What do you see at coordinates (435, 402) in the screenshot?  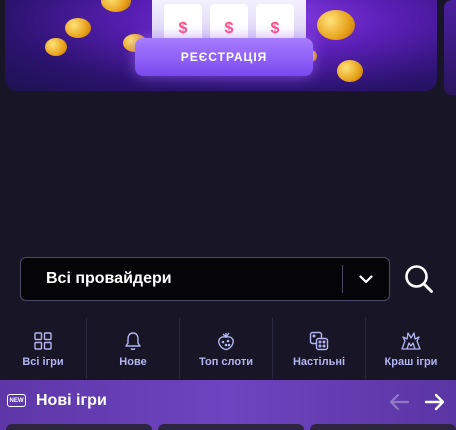 I see `arrow-right-icon` at bounding box center [435, 402].